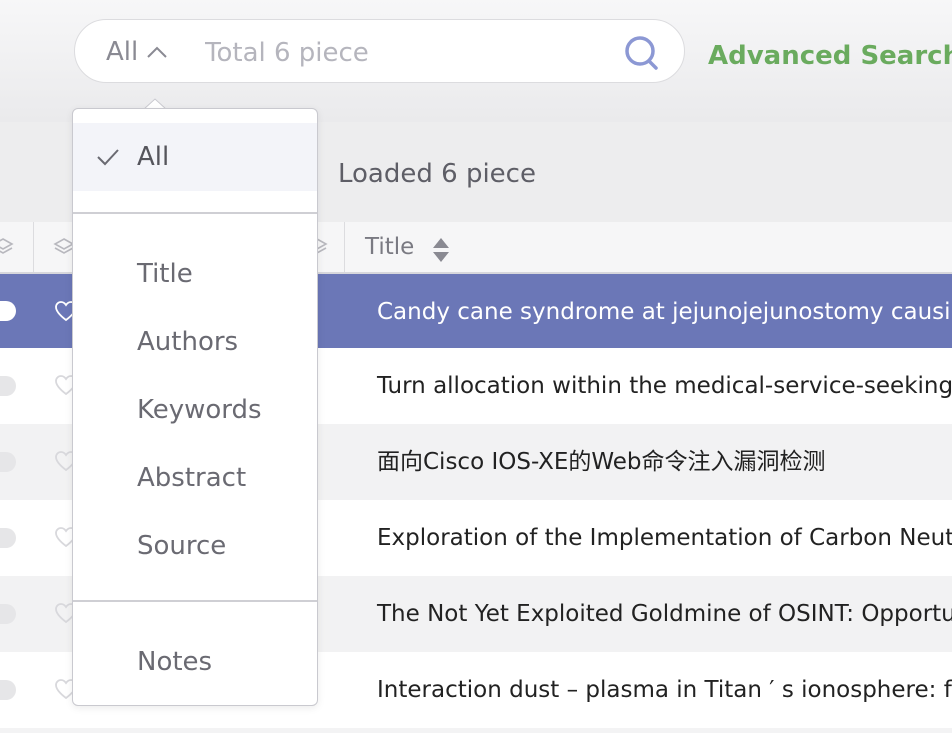  What do you see at coordinates (325, 247) in the screenshot?
I see `header-column-attachment` at bounding box center [325, 247].